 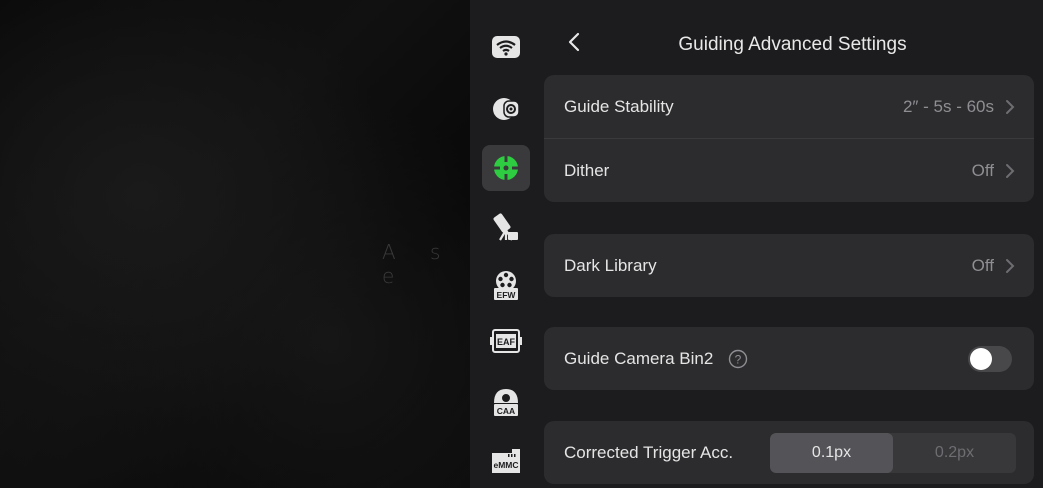 I want to click on settings-group-guiding: Guide Stability 2″ - 5s - 60s Dither Off, so click(x=789, y=138).